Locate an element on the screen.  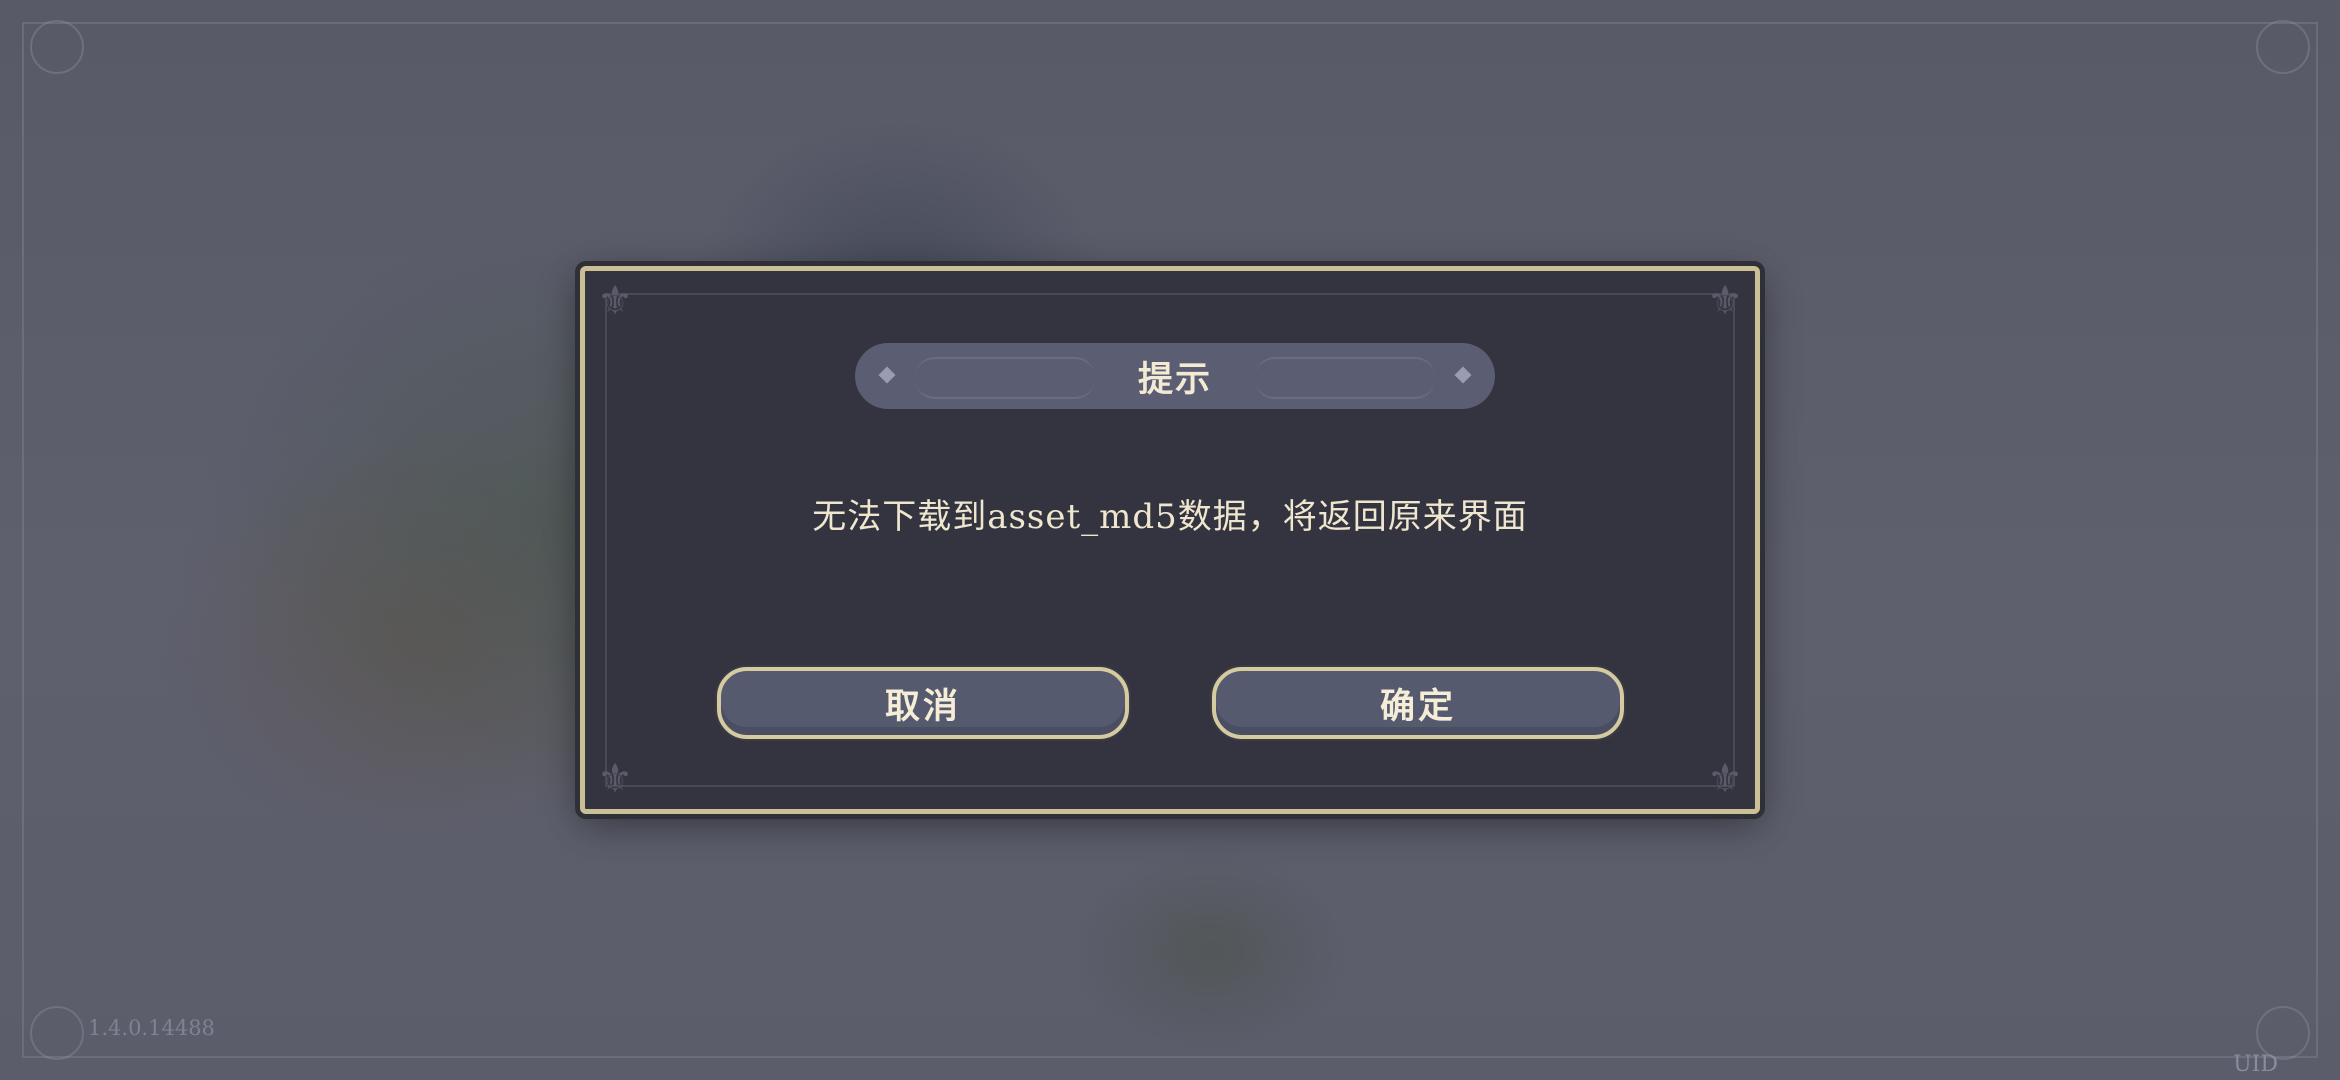
dialog-title: 提示 is located at coordinates (1174, 379).